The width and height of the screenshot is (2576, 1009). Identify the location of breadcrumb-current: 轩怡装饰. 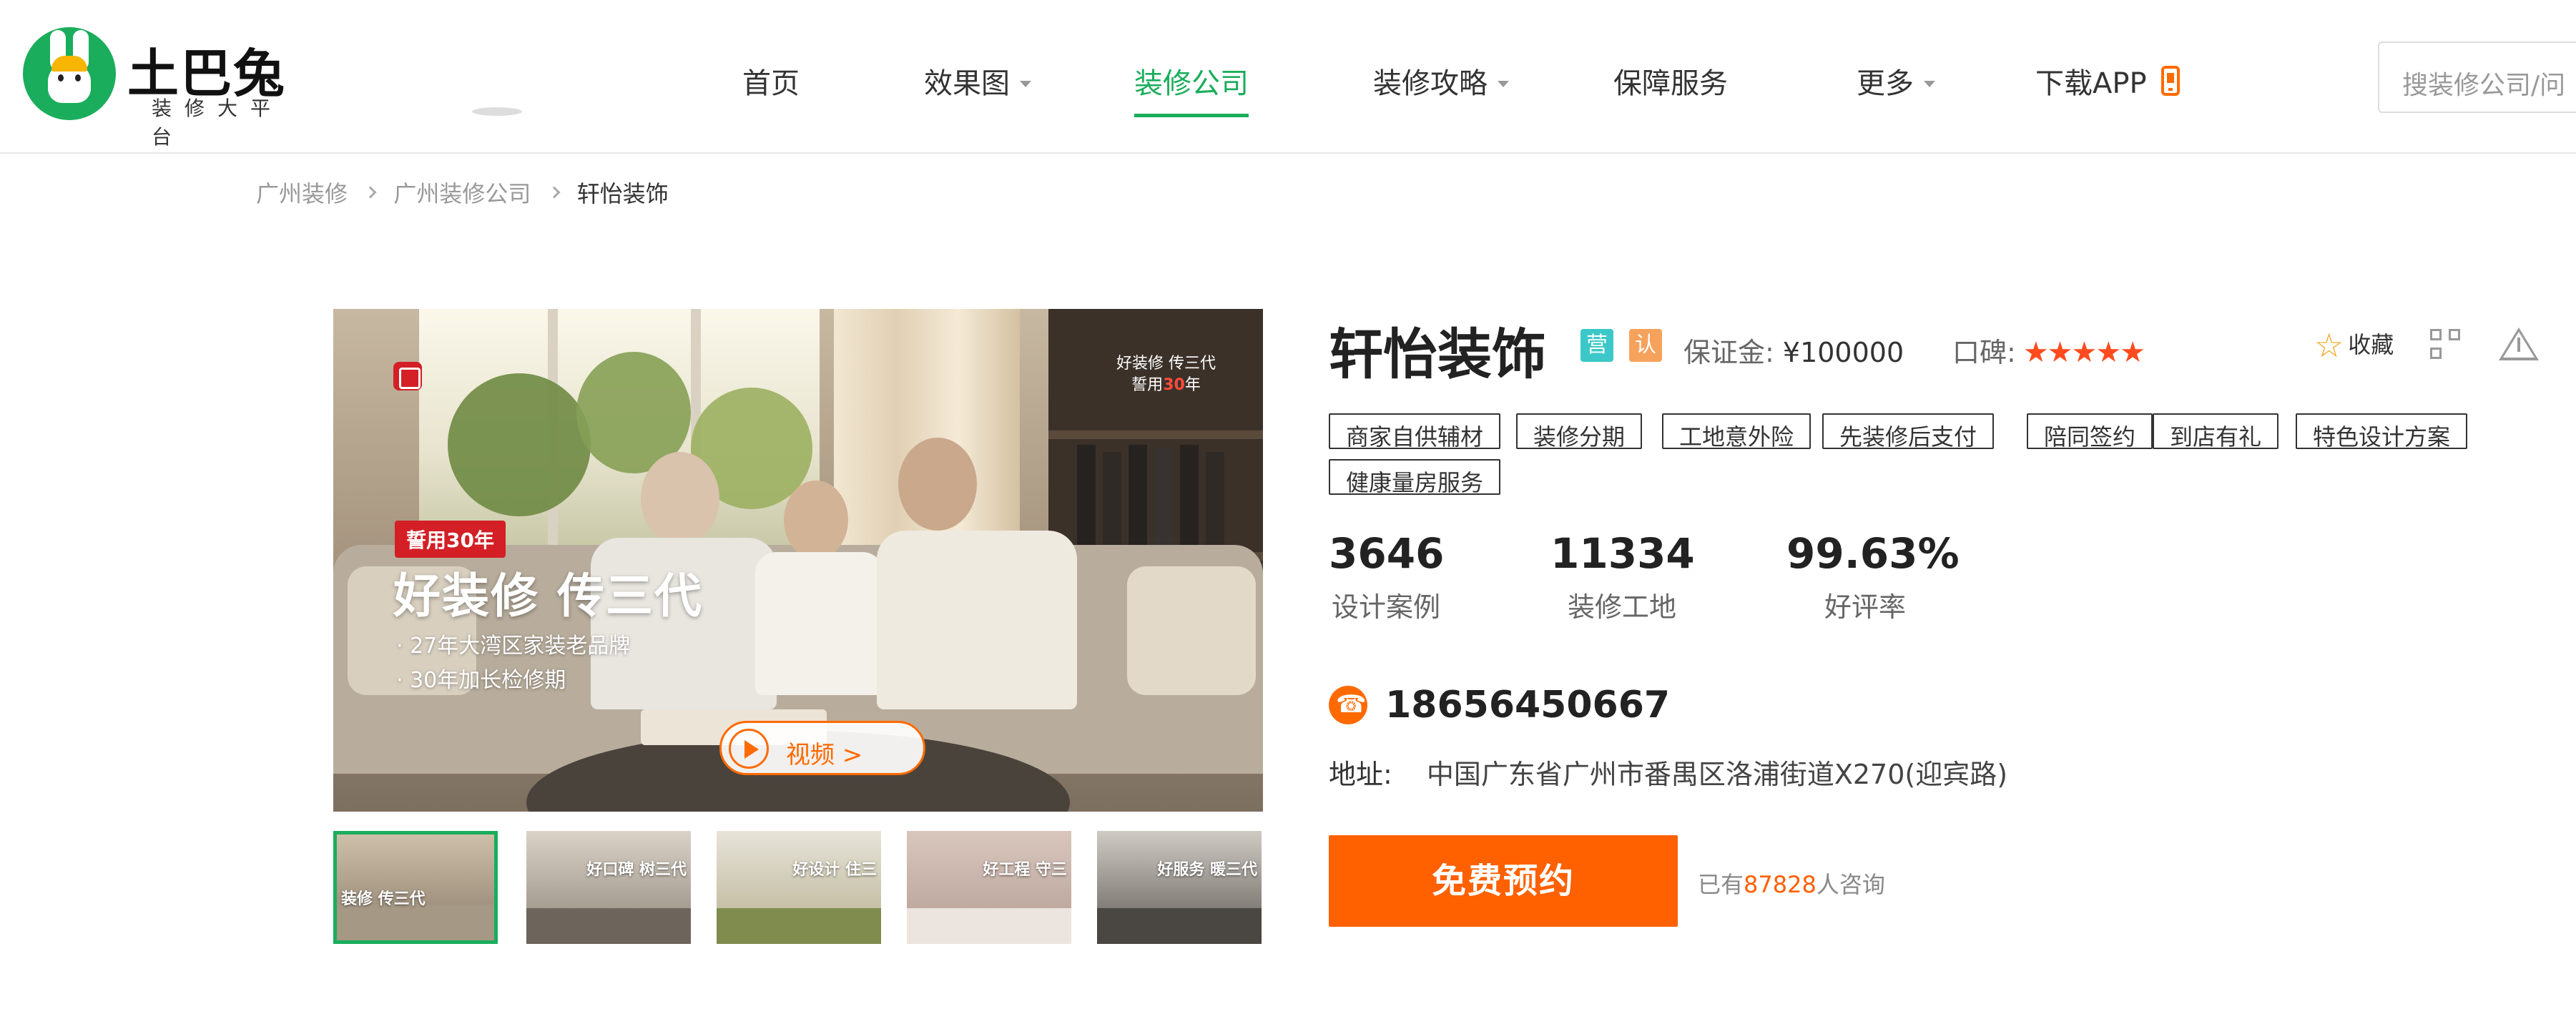
(623, 193).